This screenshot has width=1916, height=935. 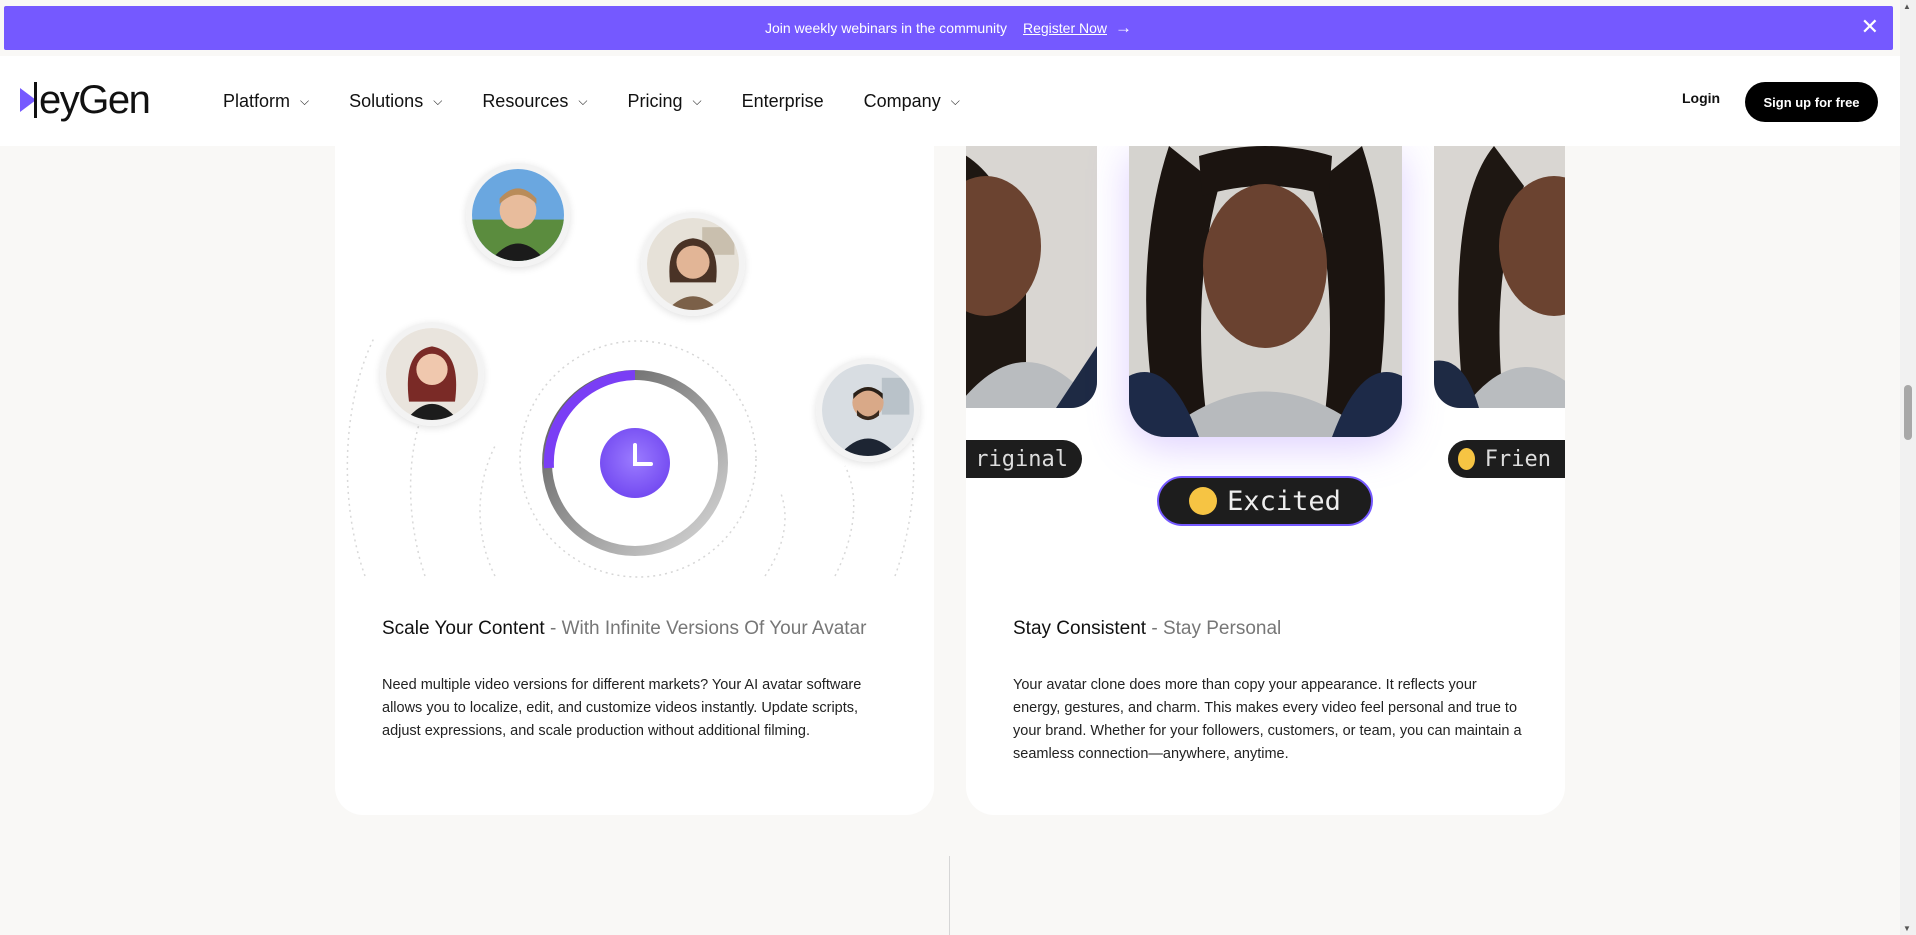 I want to click on register-now-link: Register Now, so click(x=1065, y=28).